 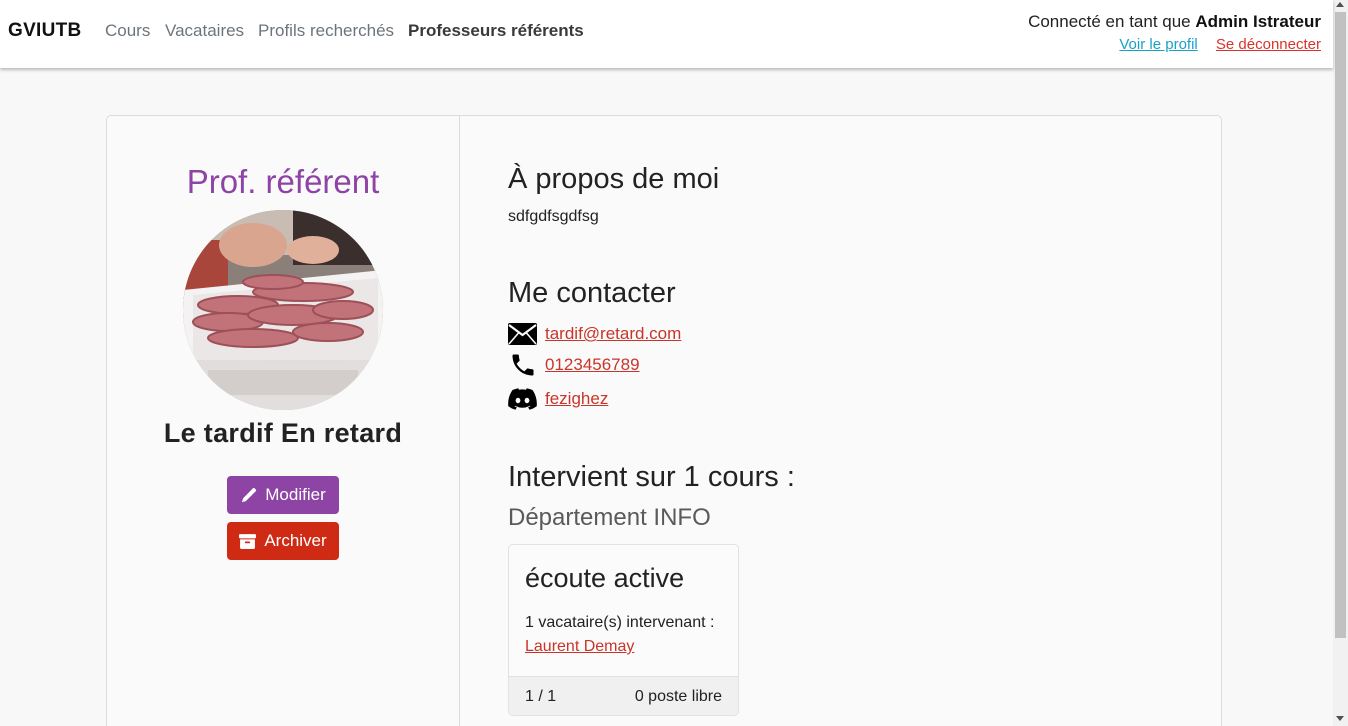 I want to click on department-title: Département INFO, so click(x=609, y=517).